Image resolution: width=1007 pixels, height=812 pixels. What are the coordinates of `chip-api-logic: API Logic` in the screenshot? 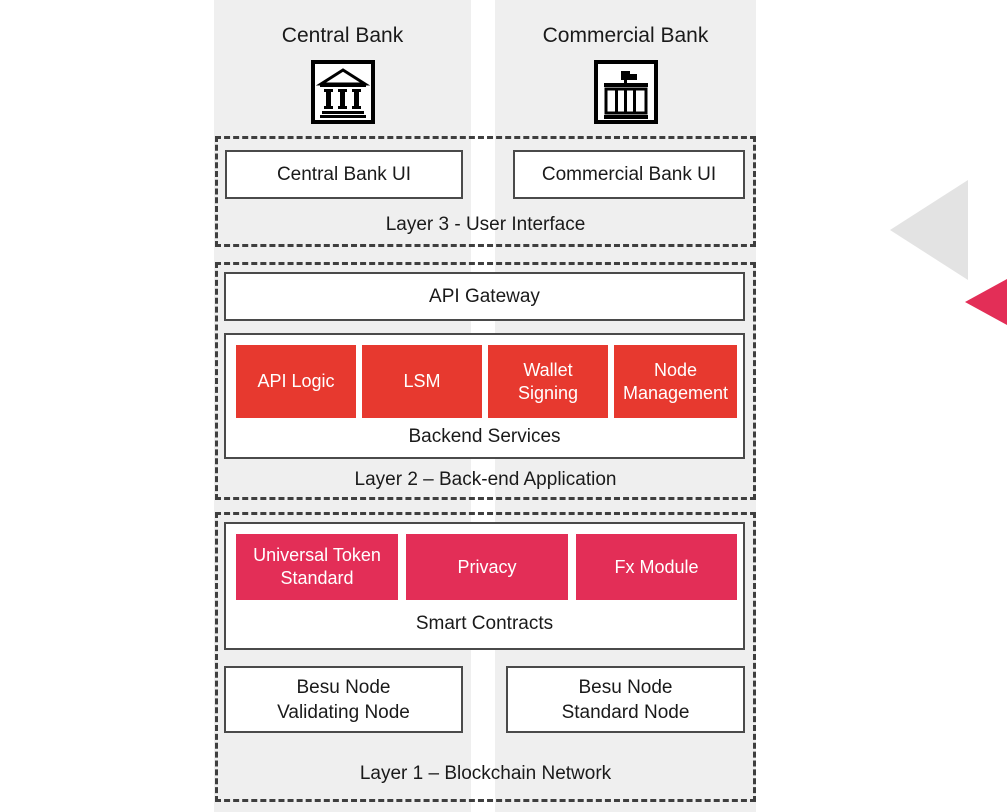 It's located at (296, 381).